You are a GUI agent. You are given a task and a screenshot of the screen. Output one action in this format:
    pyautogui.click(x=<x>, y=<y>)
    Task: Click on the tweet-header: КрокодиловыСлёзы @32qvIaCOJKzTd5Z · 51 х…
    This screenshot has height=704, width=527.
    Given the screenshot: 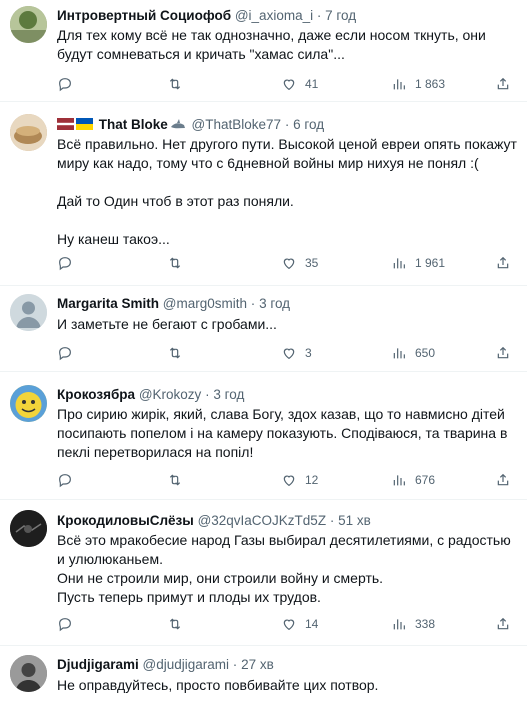 What is the action you would take?
    pyautogui.click(x=288, y=521)
    